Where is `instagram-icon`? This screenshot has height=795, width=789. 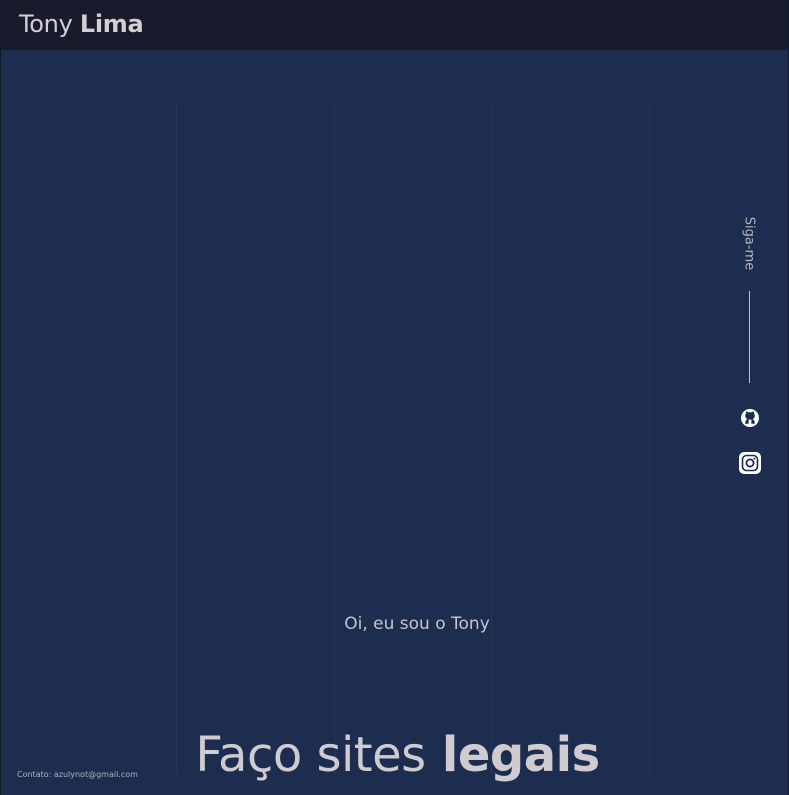
instagram-icon is located at coordinates (750, 463).